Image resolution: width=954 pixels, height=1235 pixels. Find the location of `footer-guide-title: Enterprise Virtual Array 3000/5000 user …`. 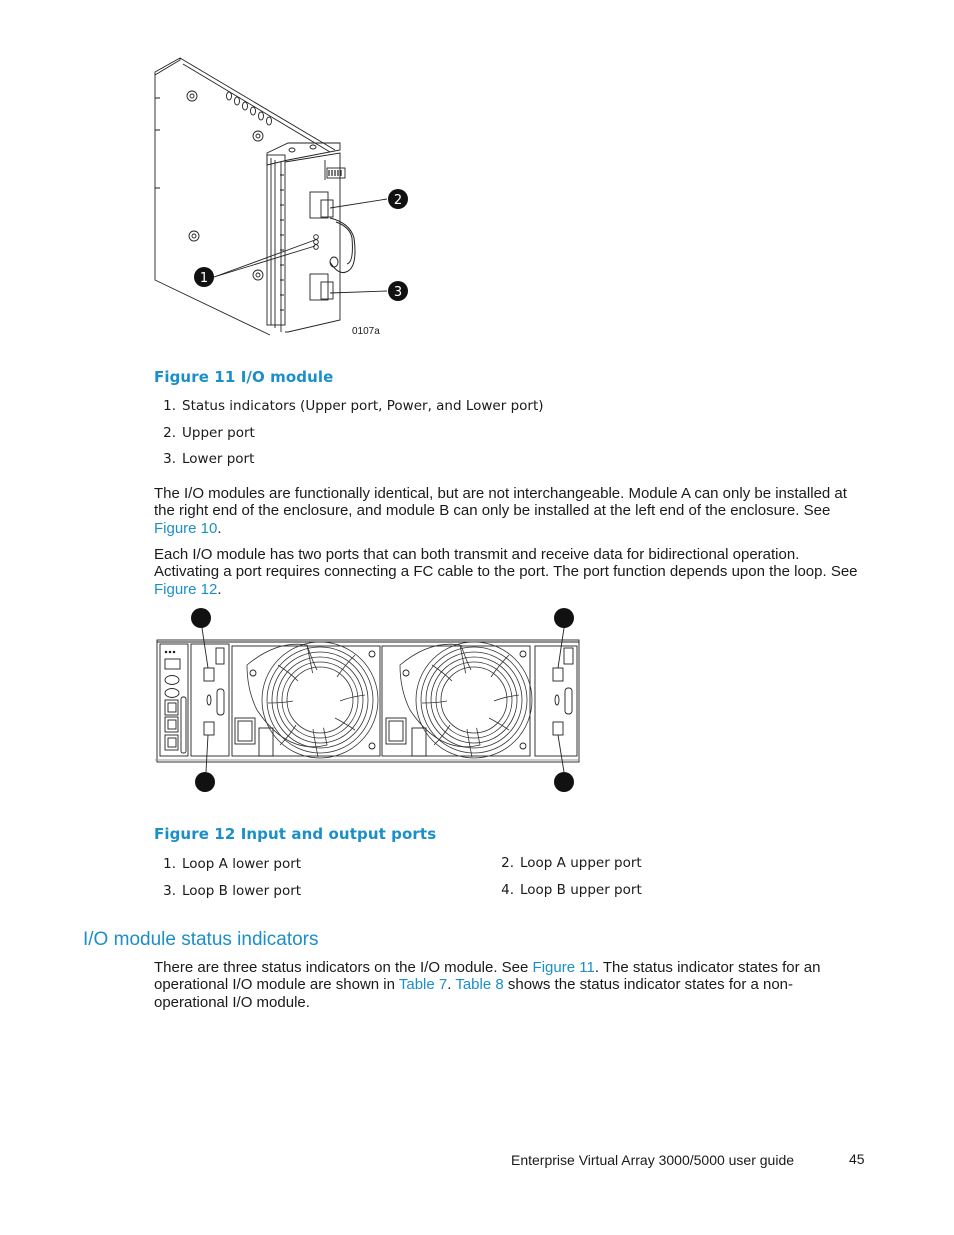

footer-guide-title: Enterprise Virtual Array 3000/5000 user … is located at coordinates (653, 1160).